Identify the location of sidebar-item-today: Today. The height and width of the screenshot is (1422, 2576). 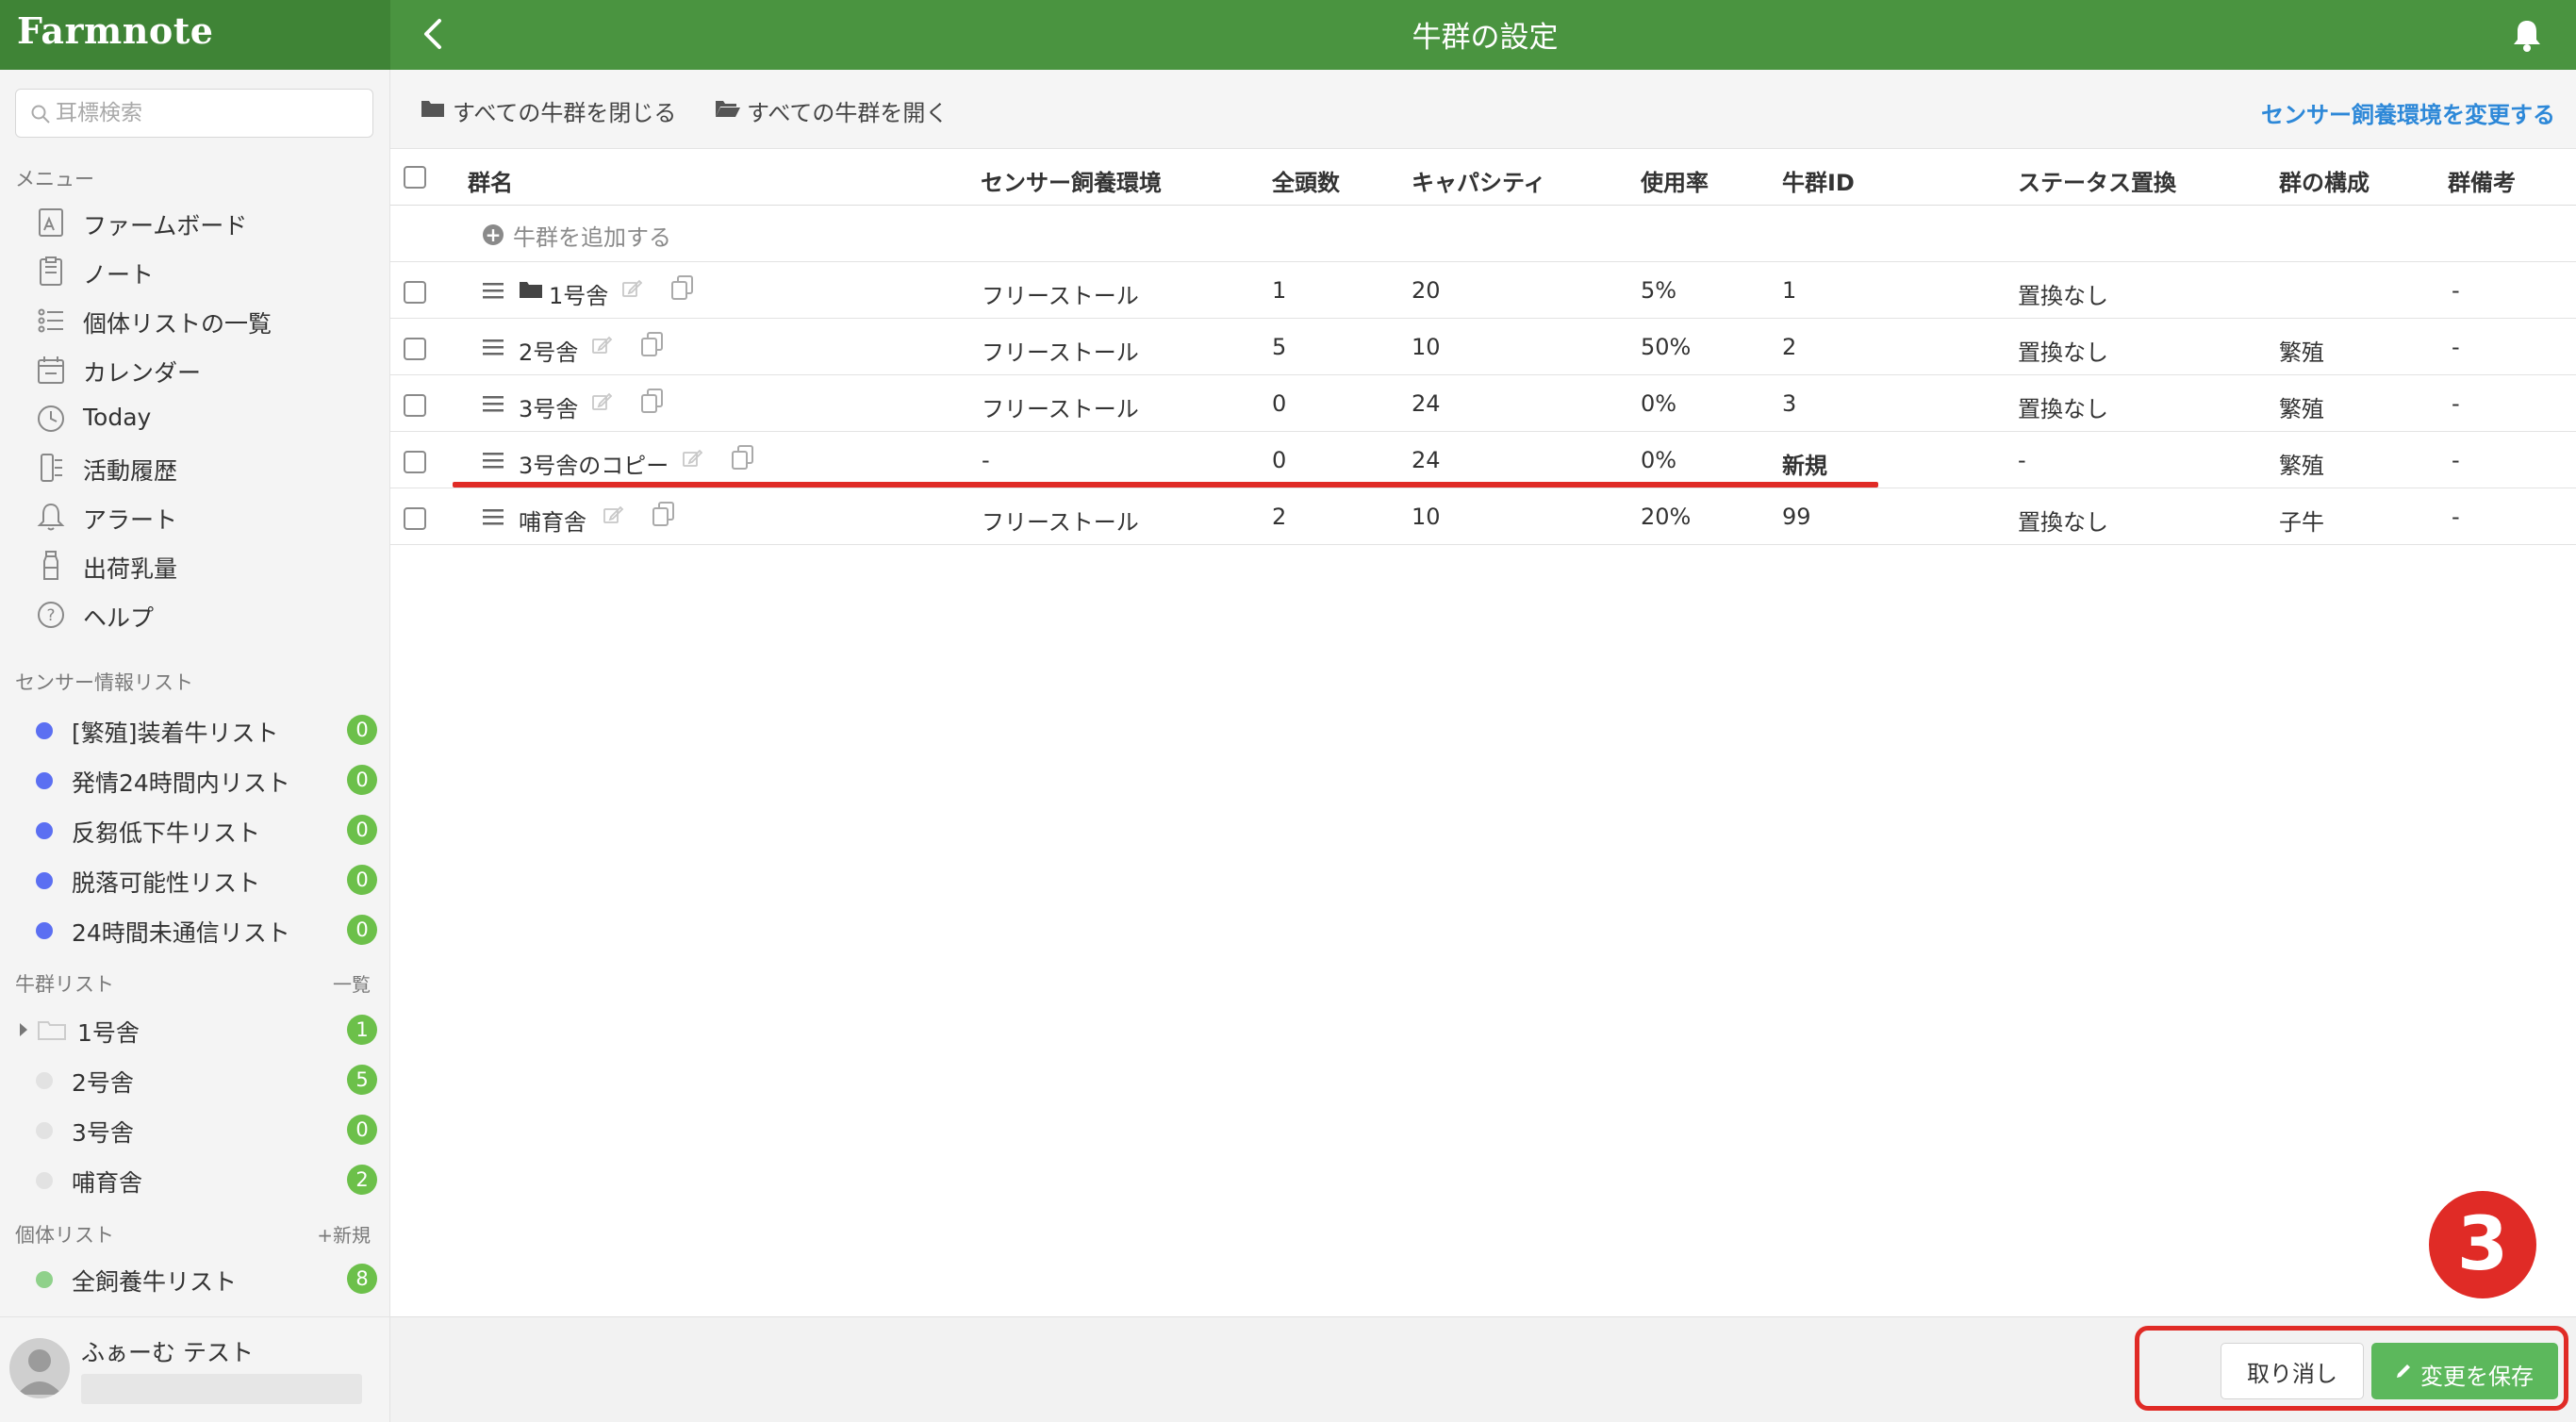
(194, 418).